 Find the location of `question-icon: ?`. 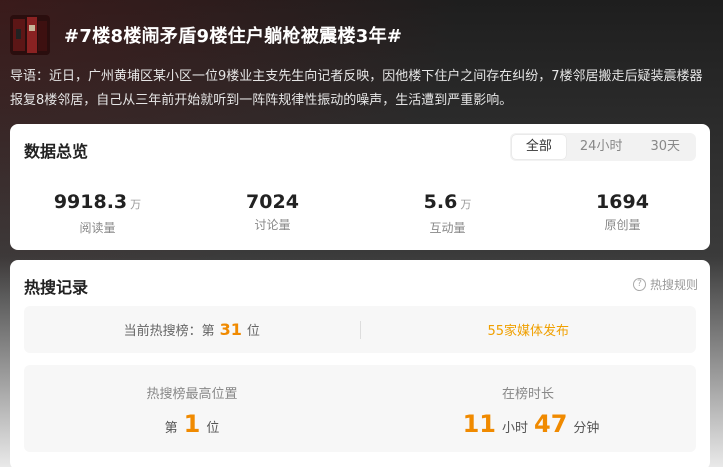

question-icon: ? is located at coordinates (639, 284).